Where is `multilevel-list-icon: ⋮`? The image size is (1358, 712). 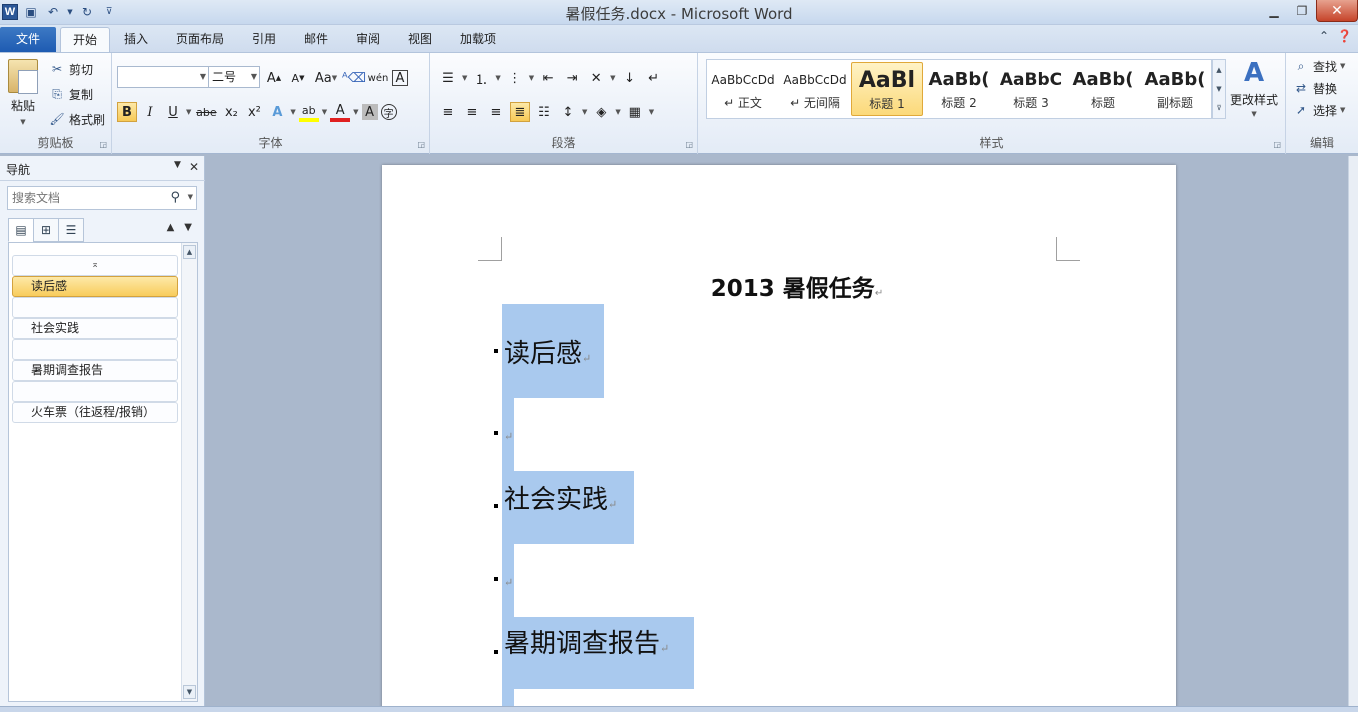
multilevel-list-icon: ⋮ is located at coordinates (515, 78).